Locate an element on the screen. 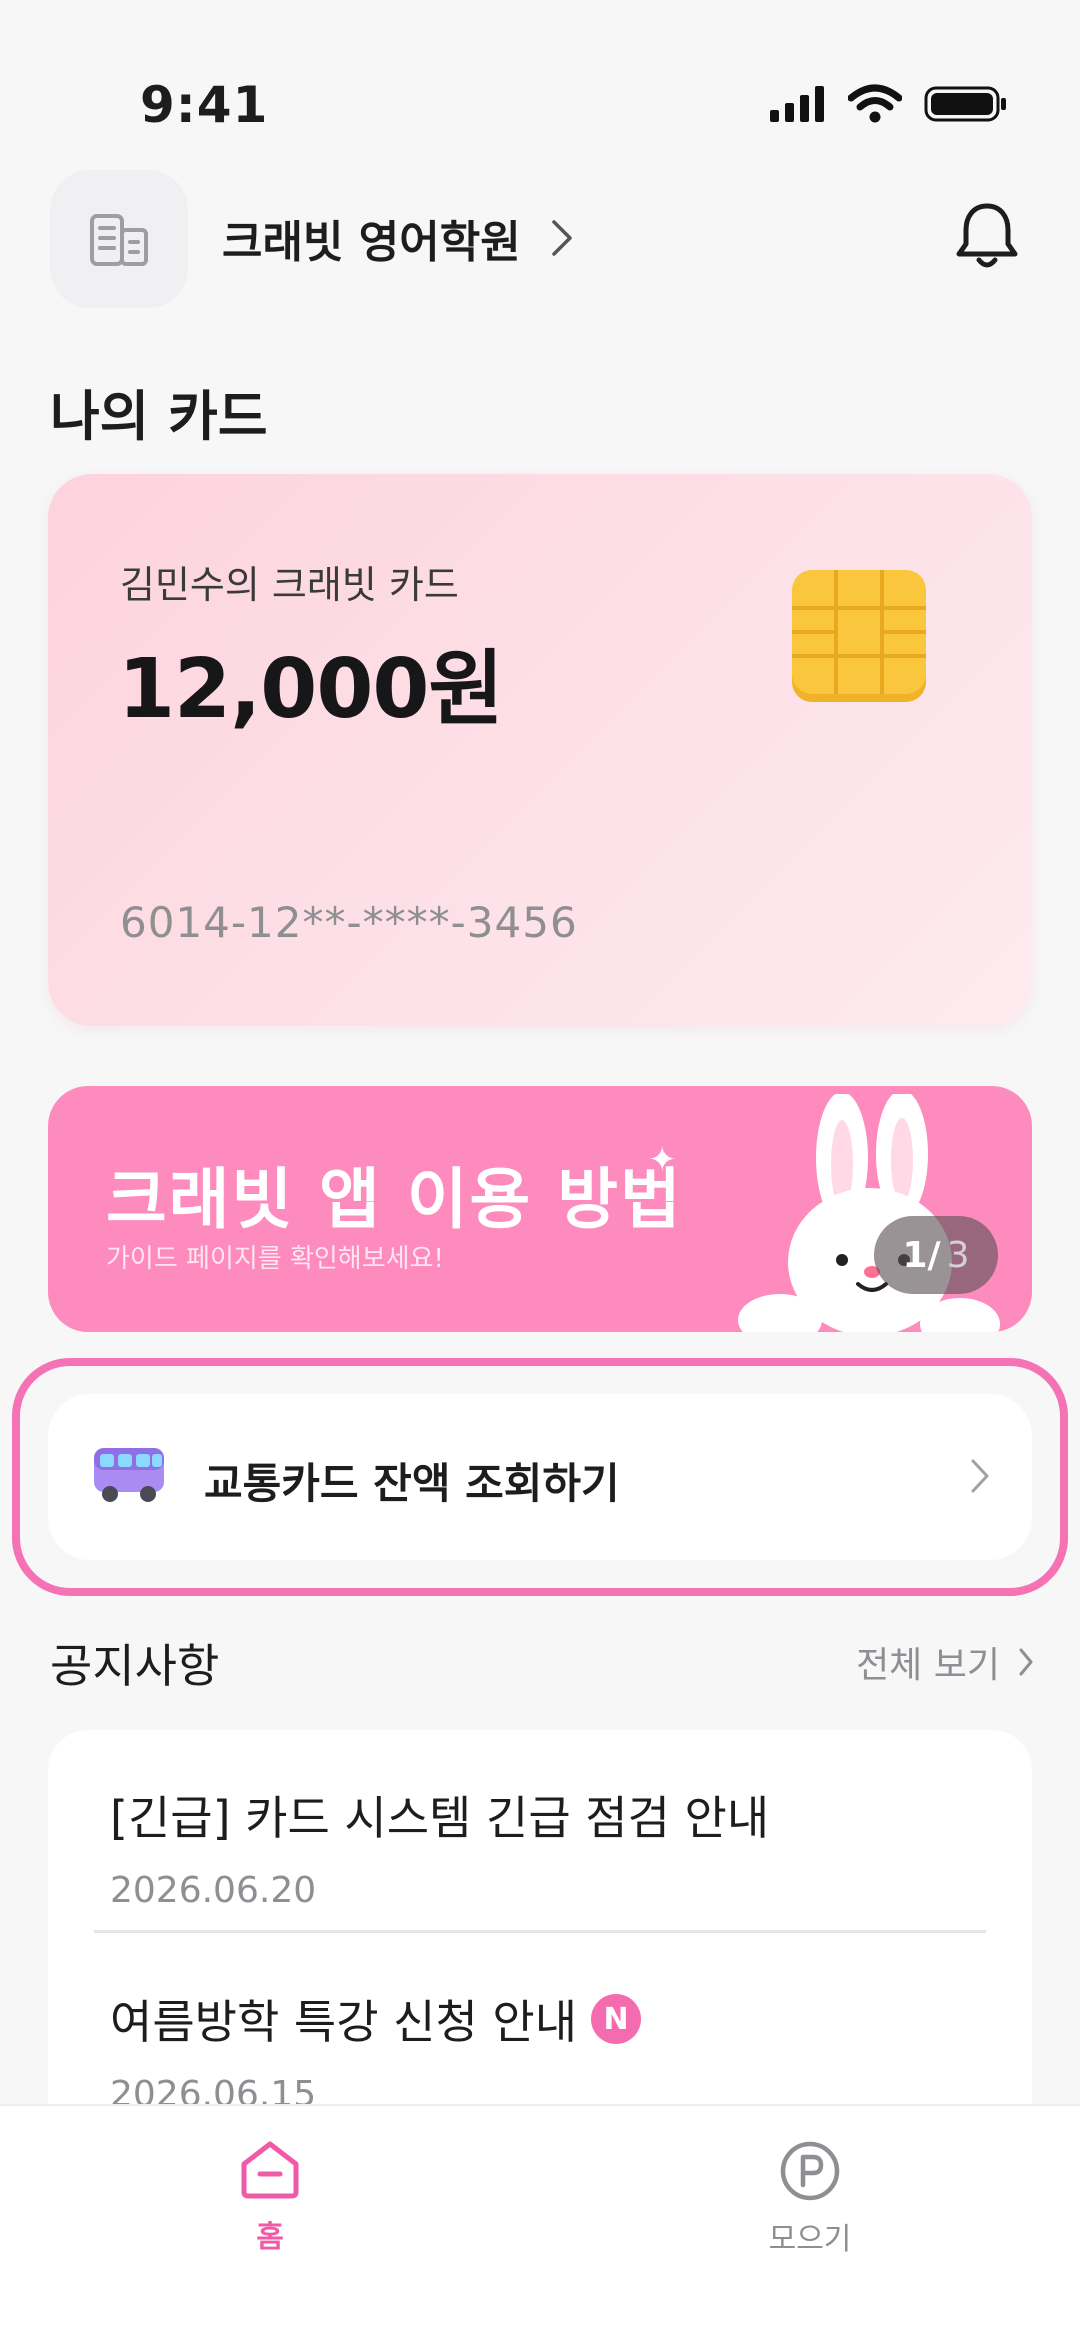 This screenshot has width=1080, height=2340. card-chip-icon is located at coordinates (859, 636).